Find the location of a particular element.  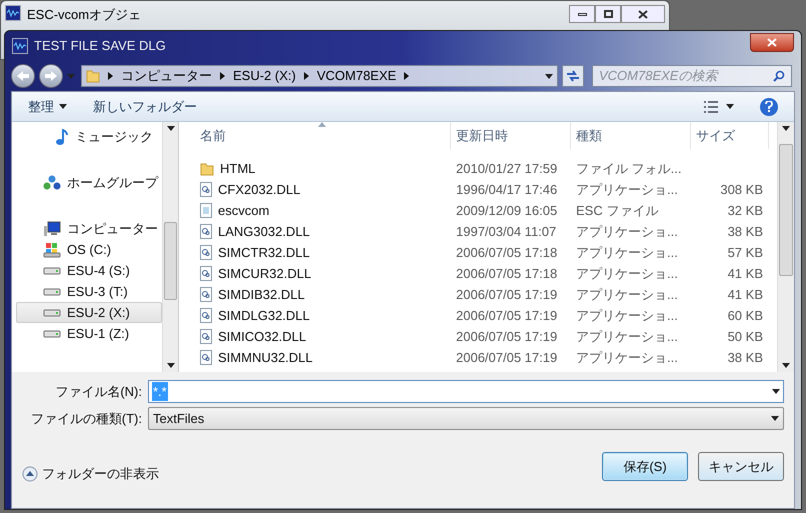

save-button: 保存(S) is located at coordinates (645, 467).